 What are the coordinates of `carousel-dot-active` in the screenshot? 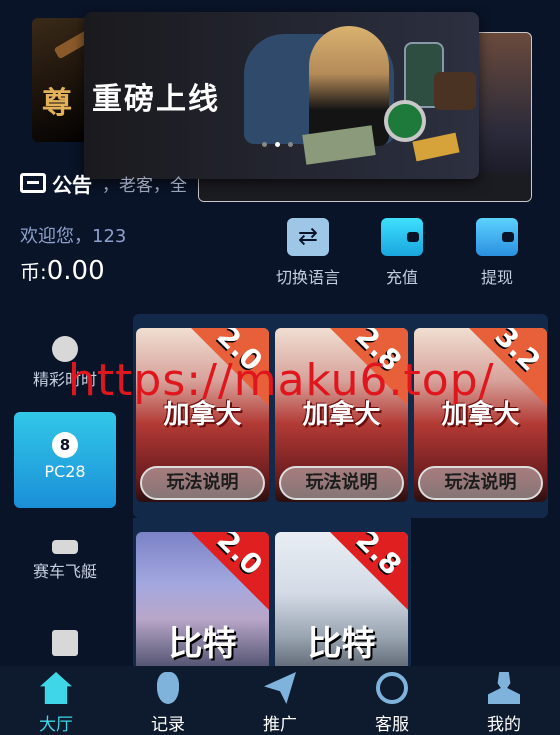 It's located at (277, 144).